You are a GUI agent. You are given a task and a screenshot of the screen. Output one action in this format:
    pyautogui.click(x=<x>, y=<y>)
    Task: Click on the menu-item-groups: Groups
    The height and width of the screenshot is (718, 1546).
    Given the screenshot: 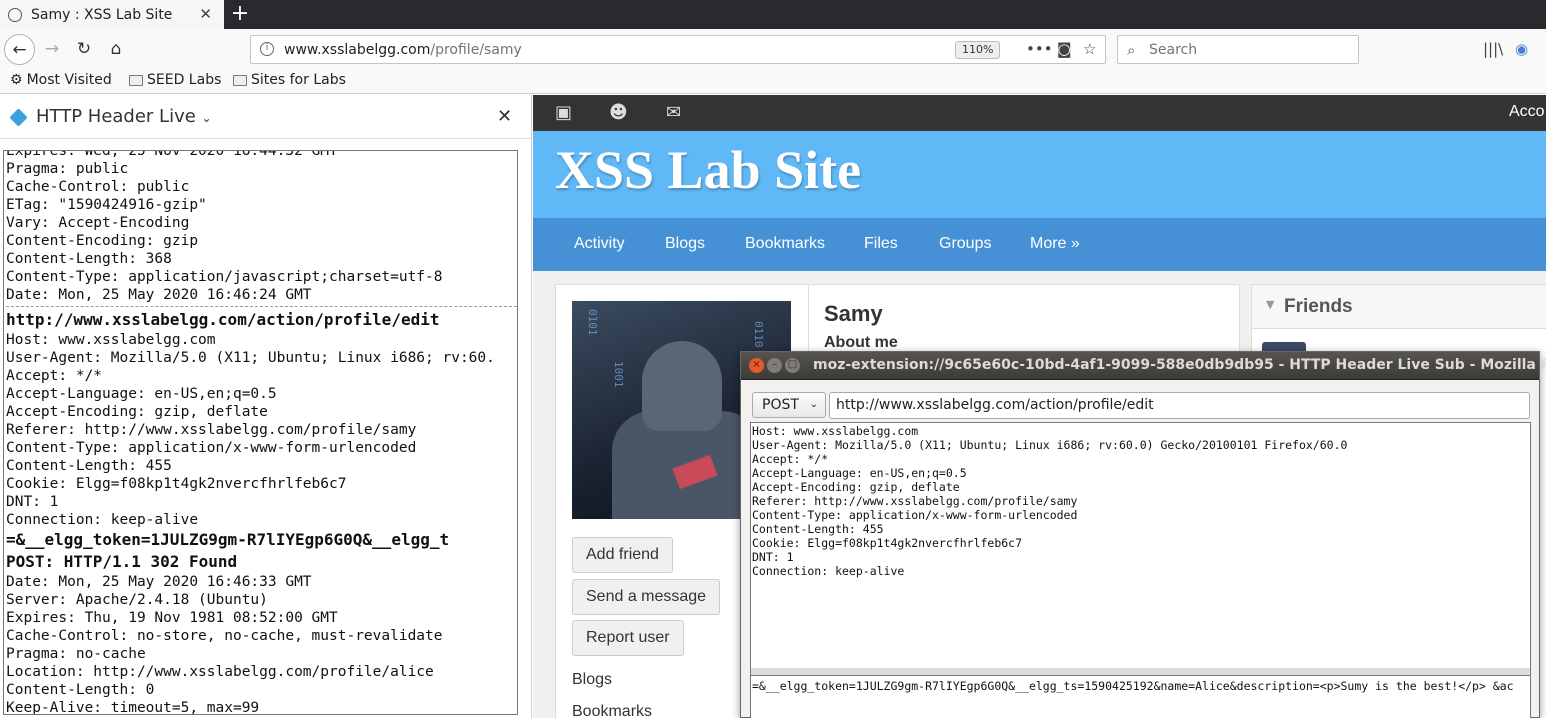 What is the action you would take?
    pyautogui.click(x=965, y=244)
    